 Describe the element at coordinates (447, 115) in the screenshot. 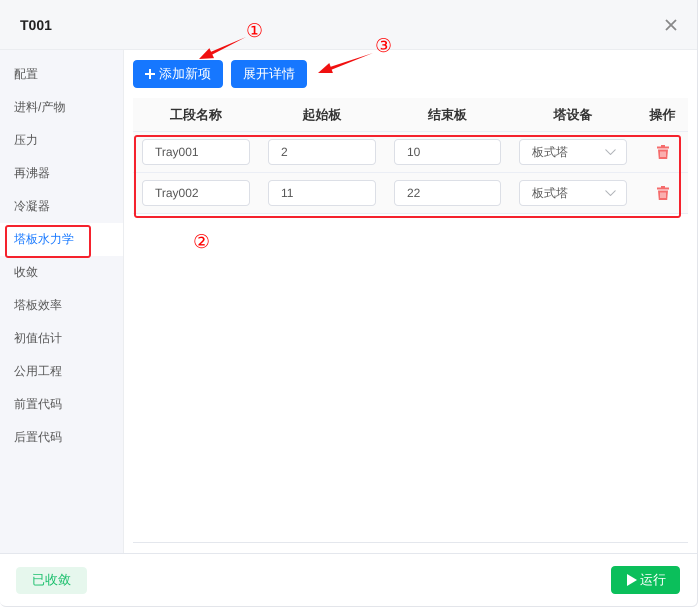

I see `column-header: 结束板` at that location.